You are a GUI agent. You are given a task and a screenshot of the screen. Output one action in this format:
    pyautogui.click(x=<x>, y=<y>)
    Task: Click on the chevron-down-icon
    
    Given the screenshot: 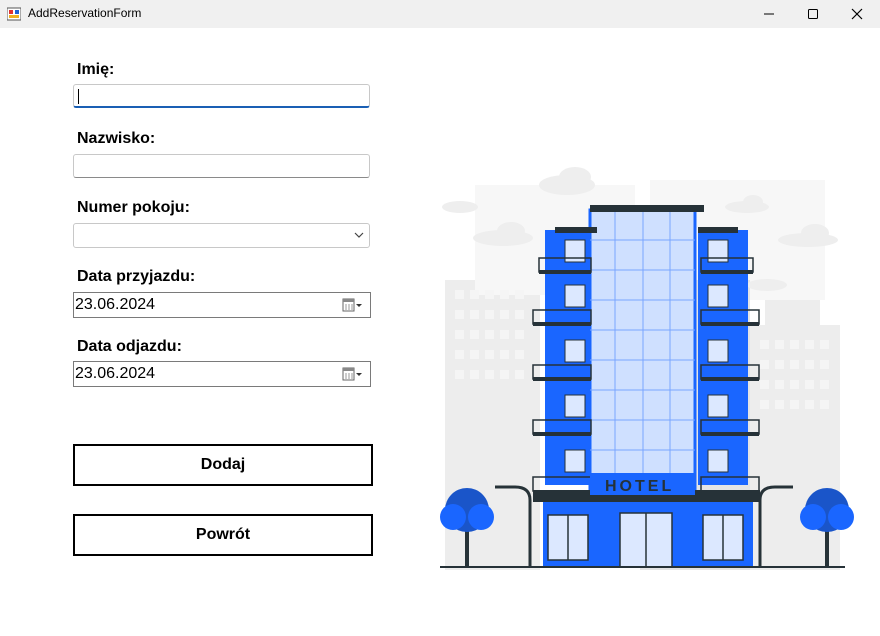 What is the action you would take?
    pyautogui.click(x=359, y=235)
    